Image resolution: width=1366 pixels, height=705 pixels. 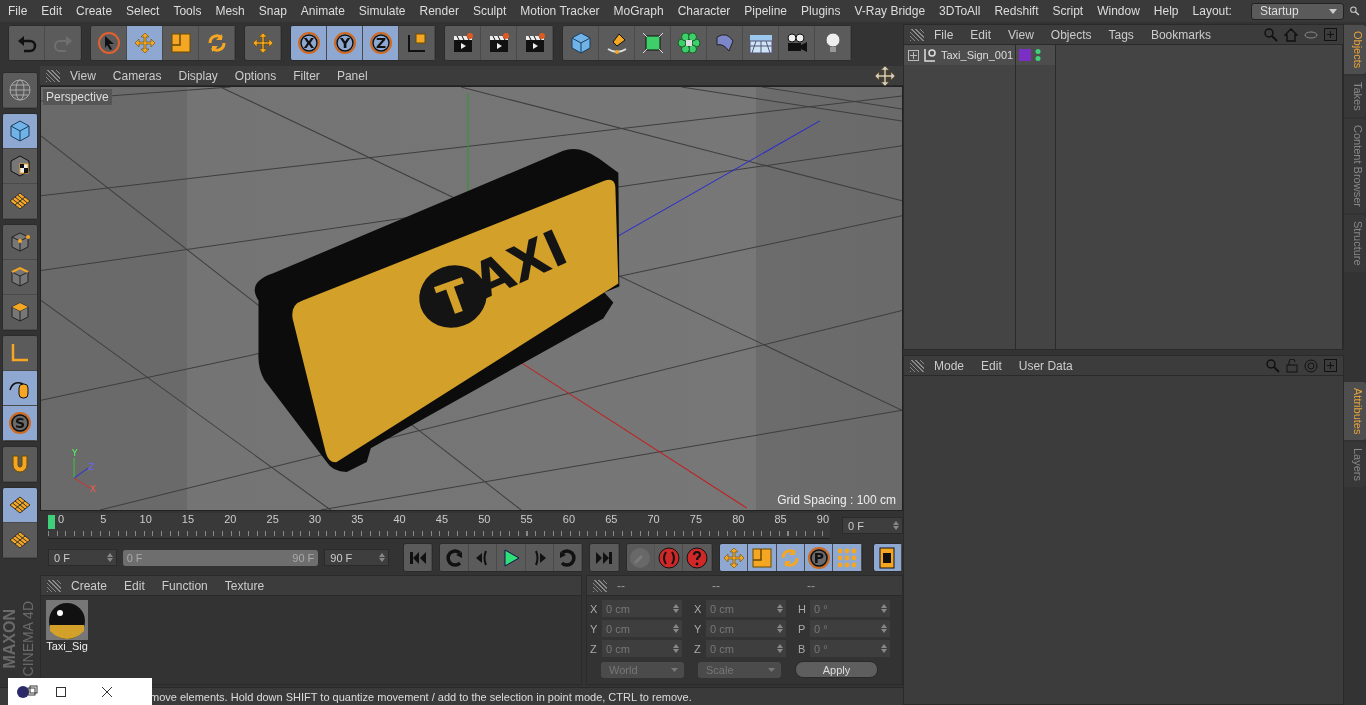 What do you see at coordinates (67, 620) in the screenshot?
I see `material-ball-icon` at bounding box center [67, 620].